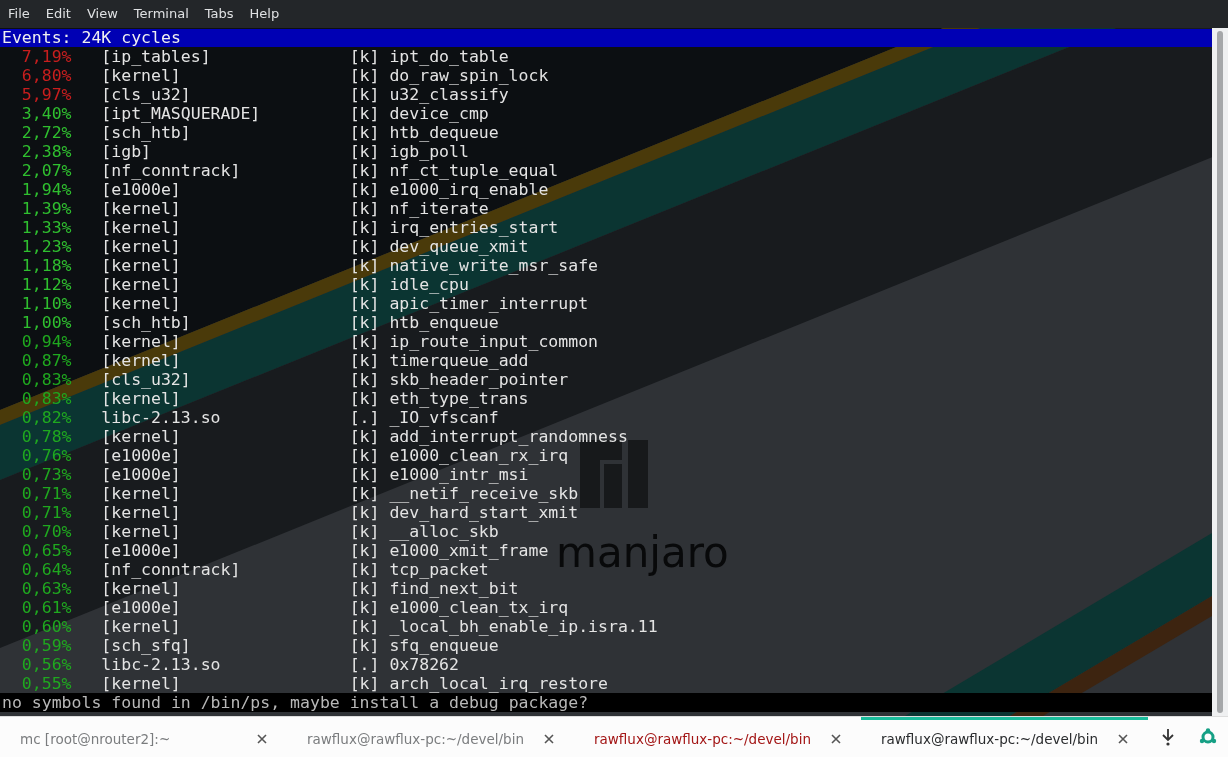 The height and width of the screenshot is (757, 1228). Describe the element at coordinates (365, 417) in the screenshot. I see `mode-text: [.]` at that location.